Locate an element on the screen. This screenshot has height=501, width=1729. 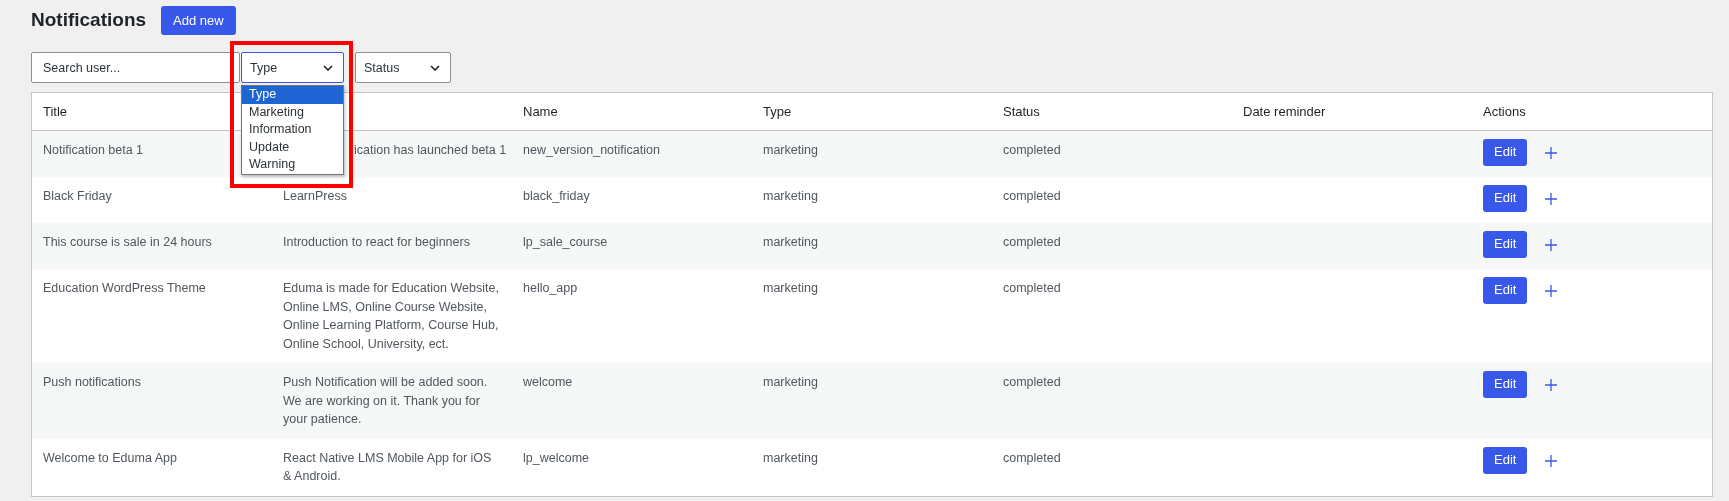
table-cell: Education WordPress Theme is located at coordinates (124, 288).